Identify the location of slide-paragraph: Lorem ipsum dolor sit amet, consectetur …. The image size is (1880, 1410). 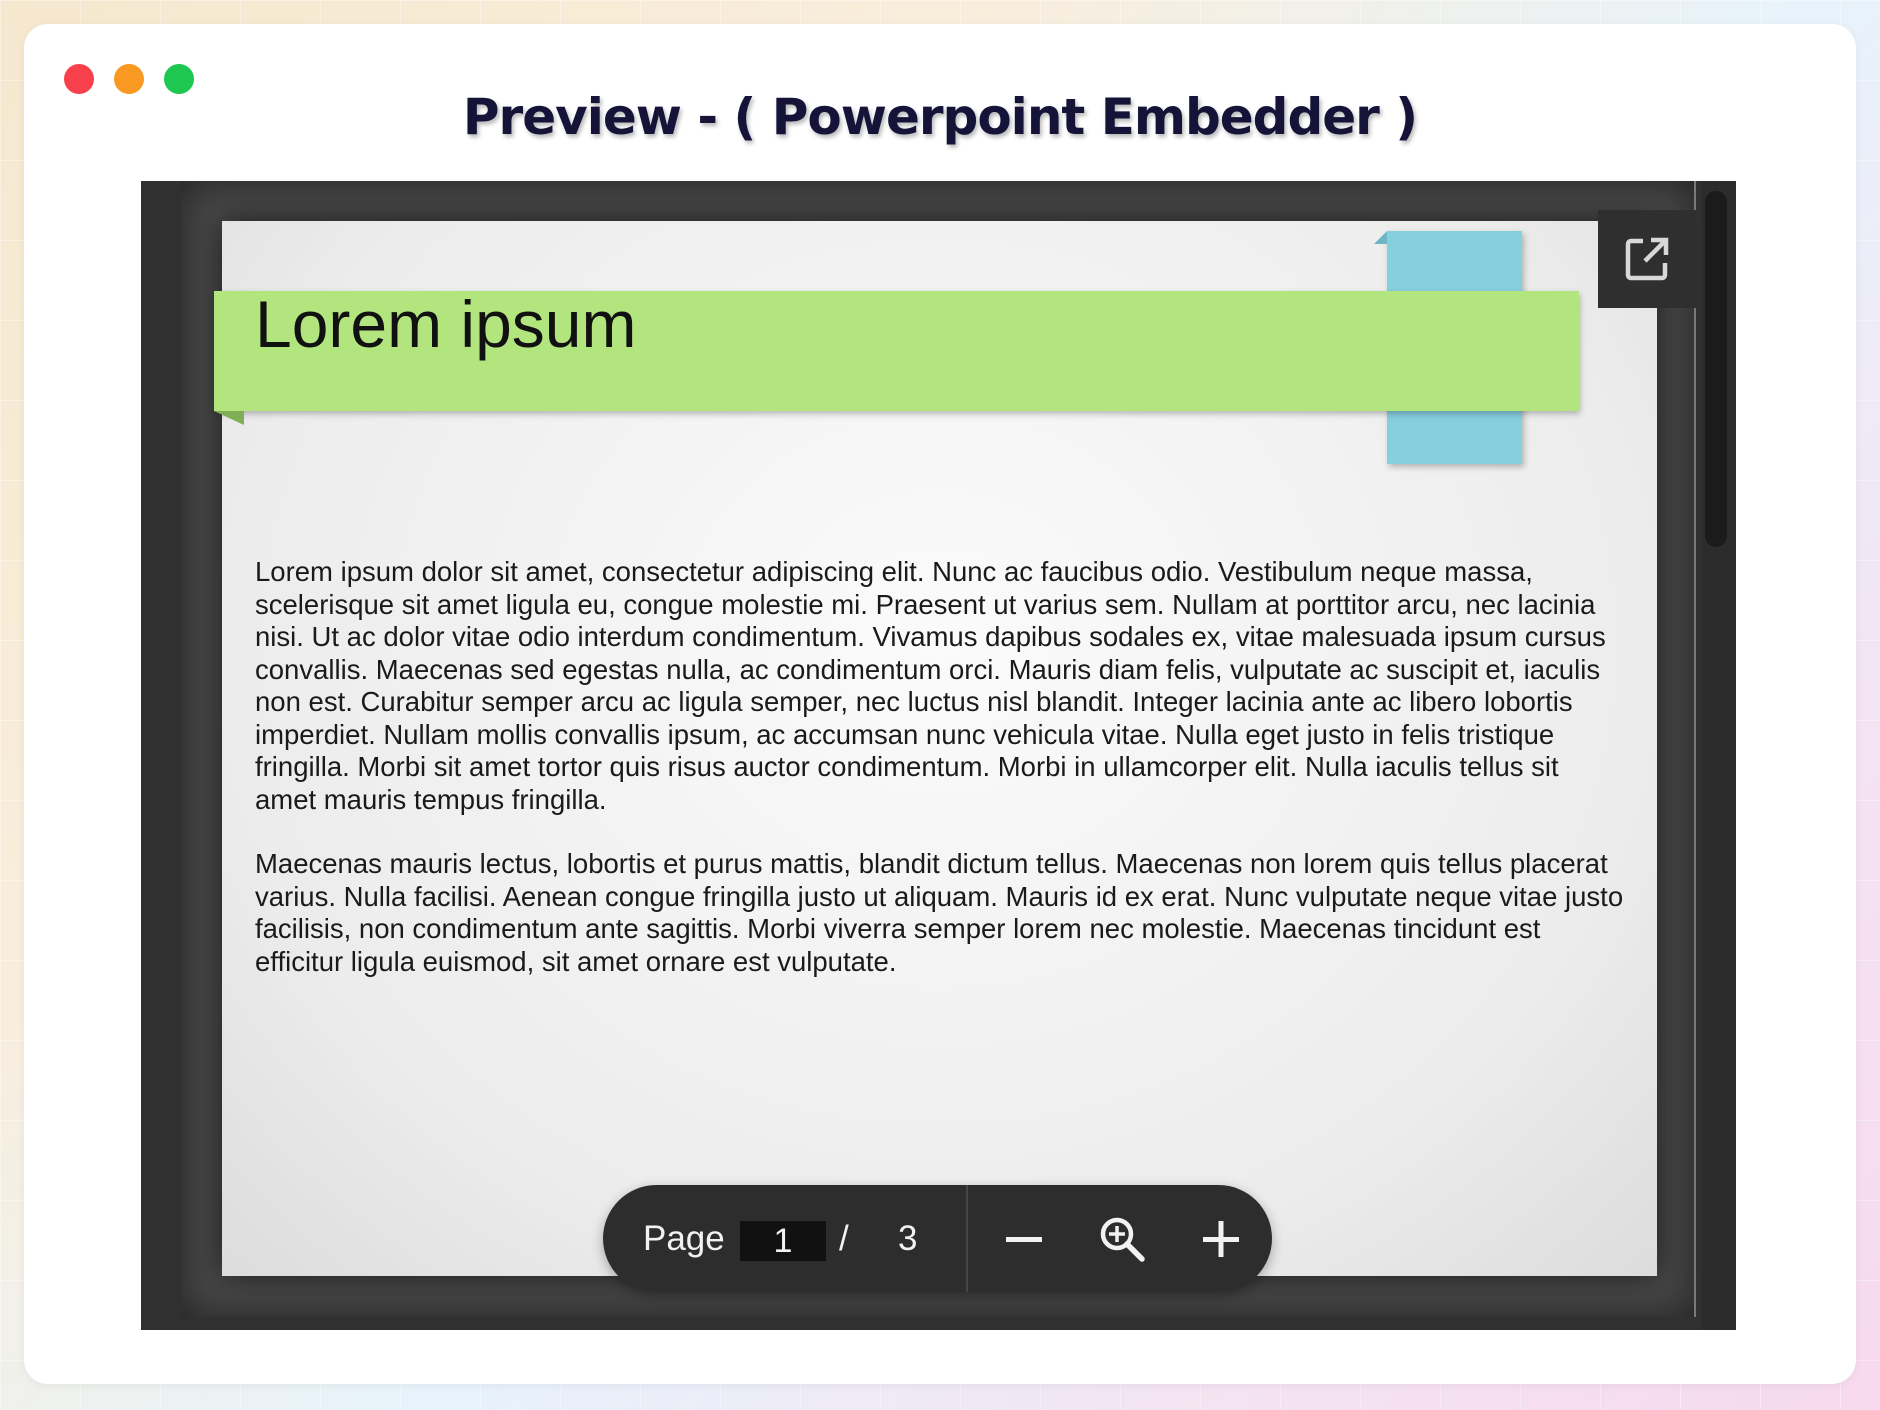
(930, 685).